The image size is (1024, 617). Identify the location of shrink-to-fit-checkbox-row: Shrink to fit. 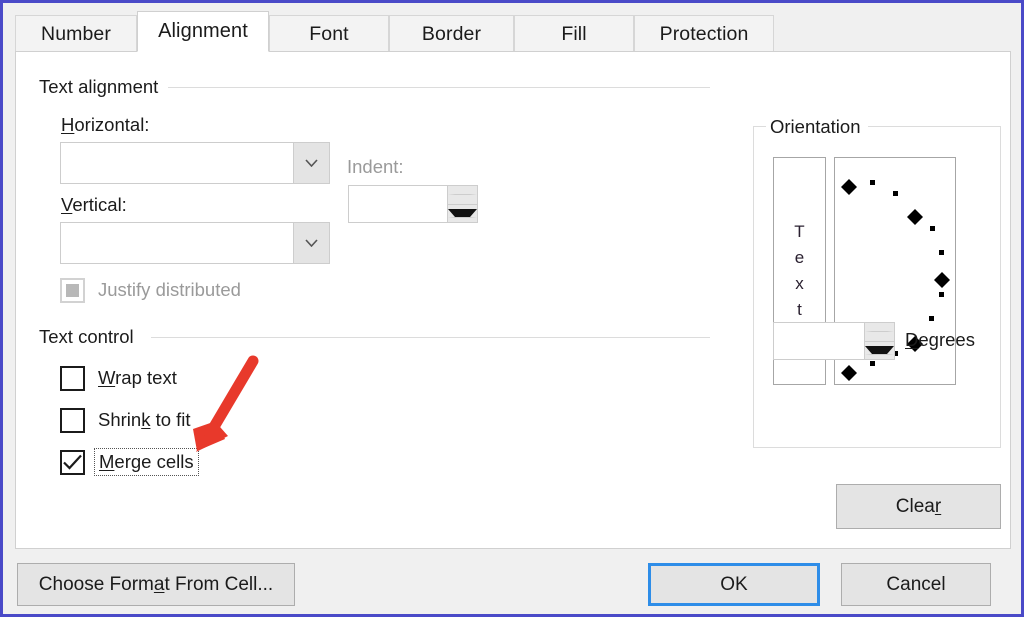
(125, 420).